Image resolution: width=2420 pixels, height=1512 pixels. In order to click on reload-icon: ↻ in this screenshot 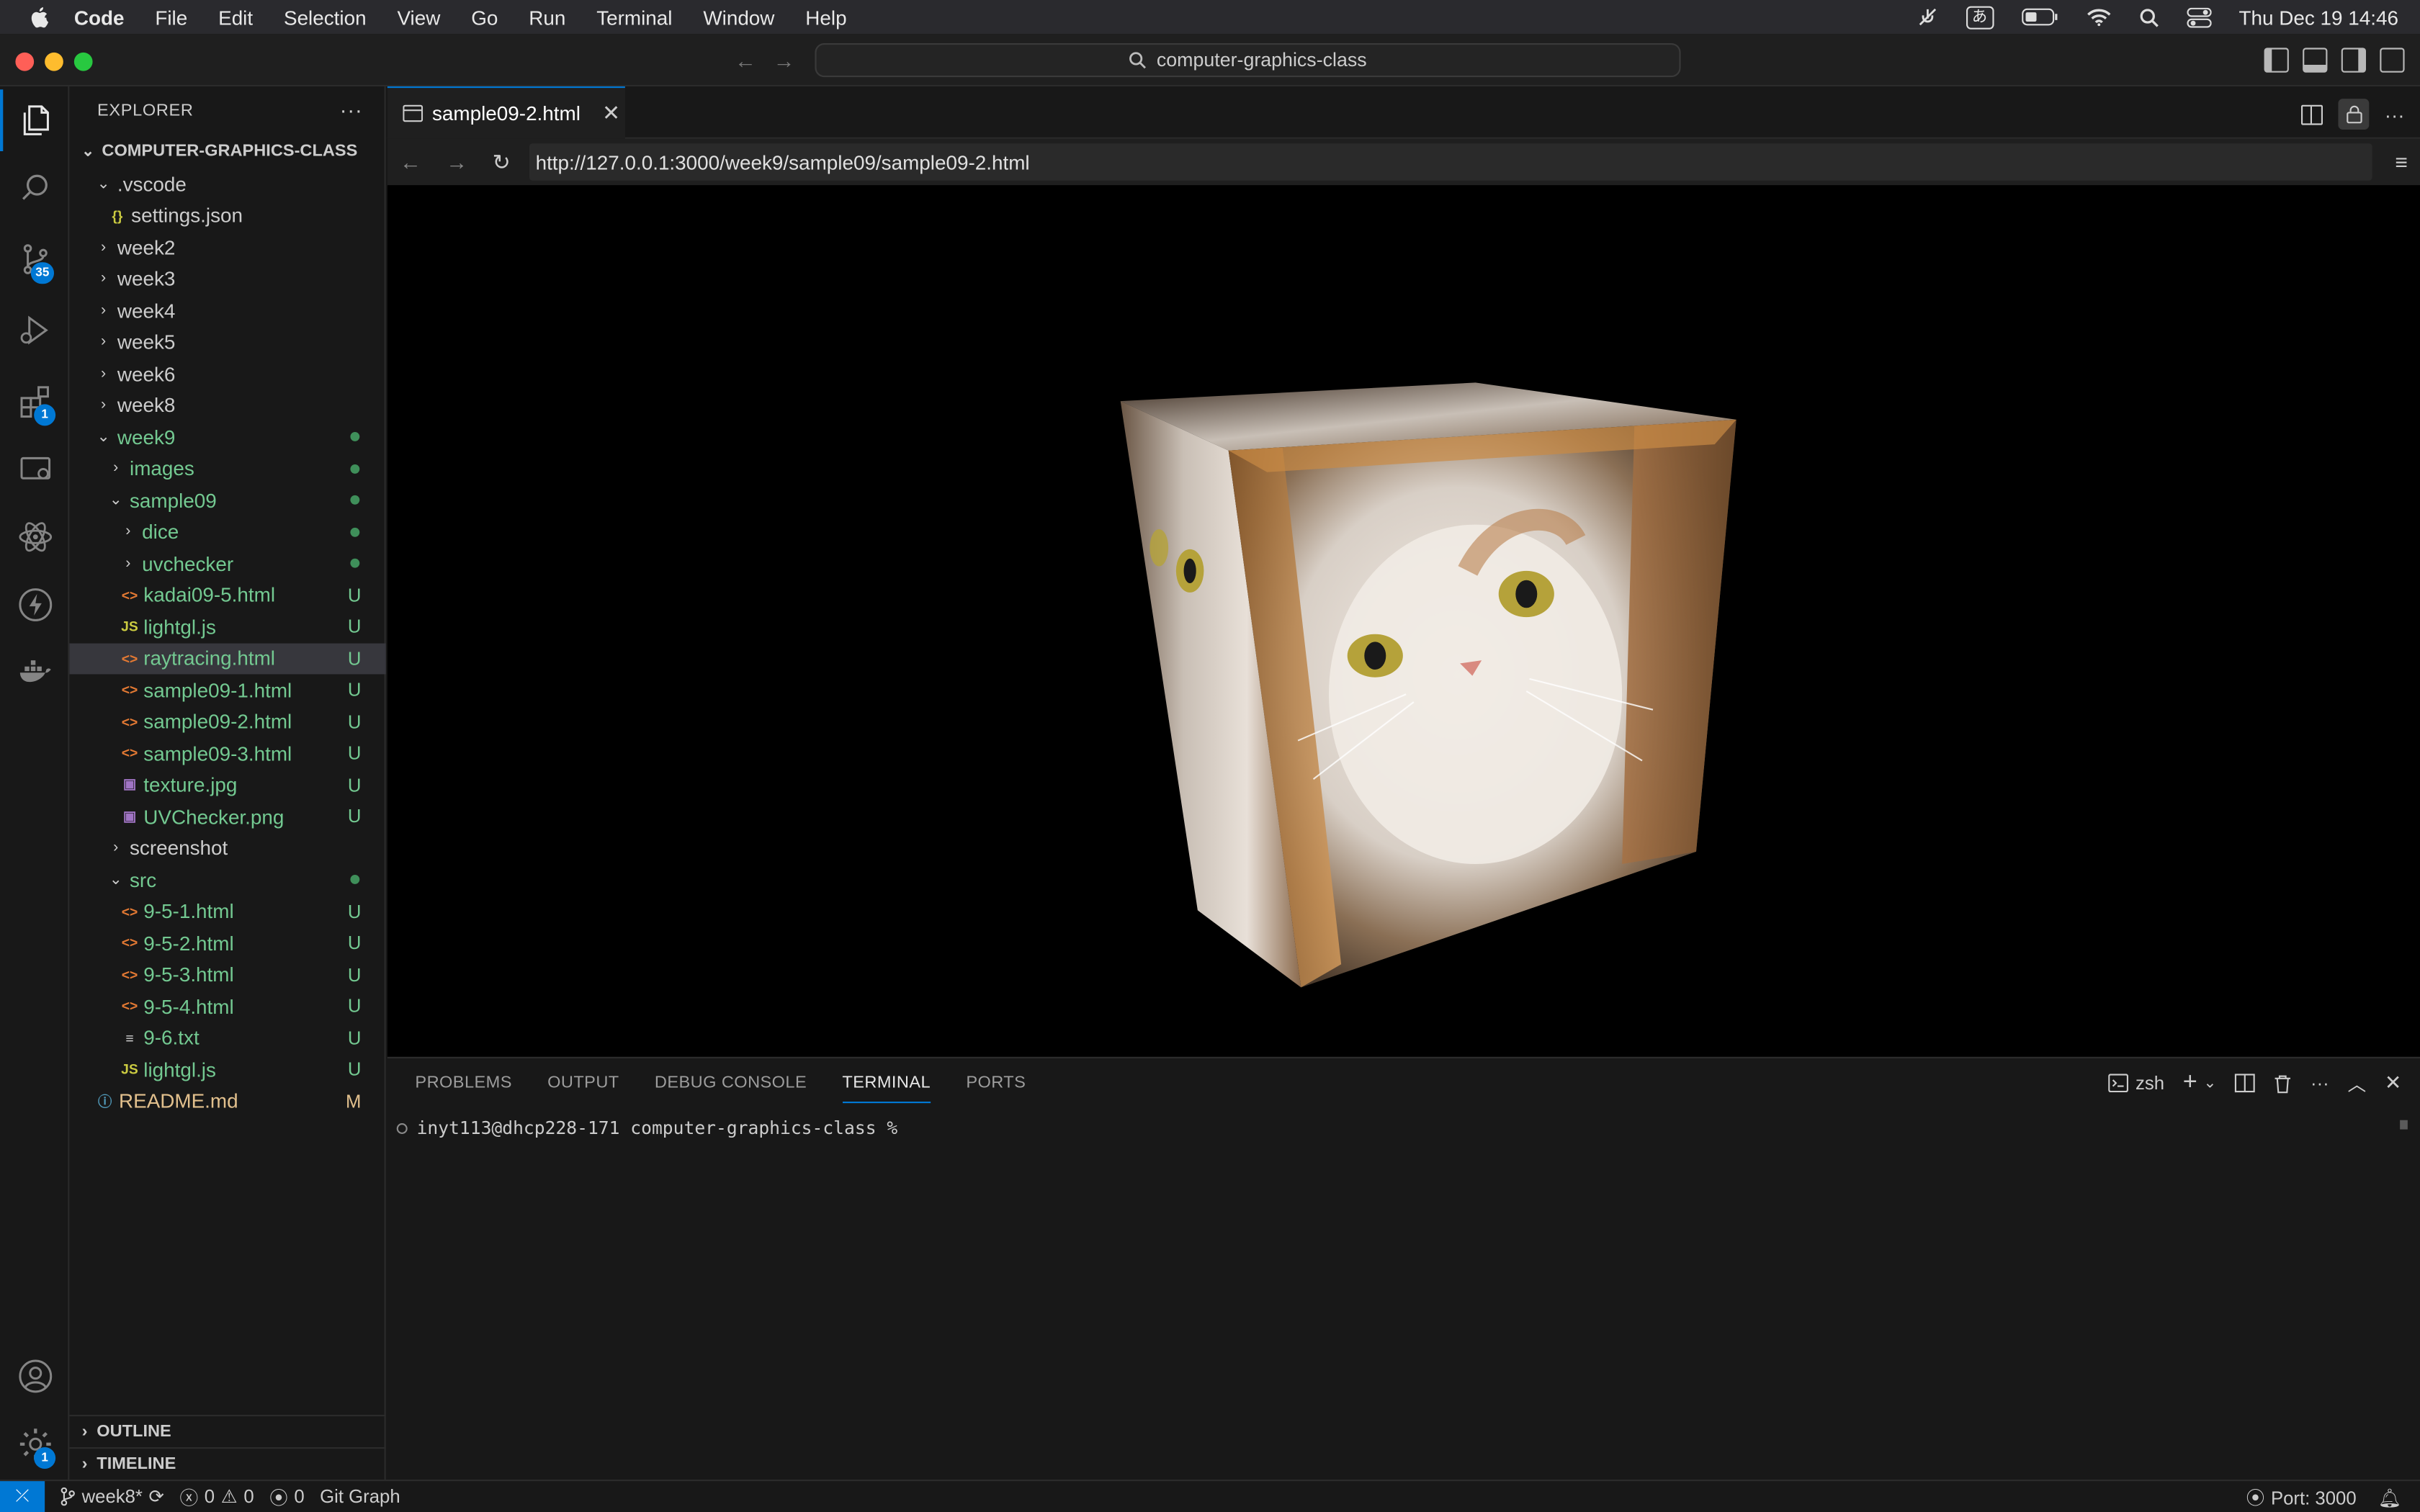, I will do `click(502, 163)`.